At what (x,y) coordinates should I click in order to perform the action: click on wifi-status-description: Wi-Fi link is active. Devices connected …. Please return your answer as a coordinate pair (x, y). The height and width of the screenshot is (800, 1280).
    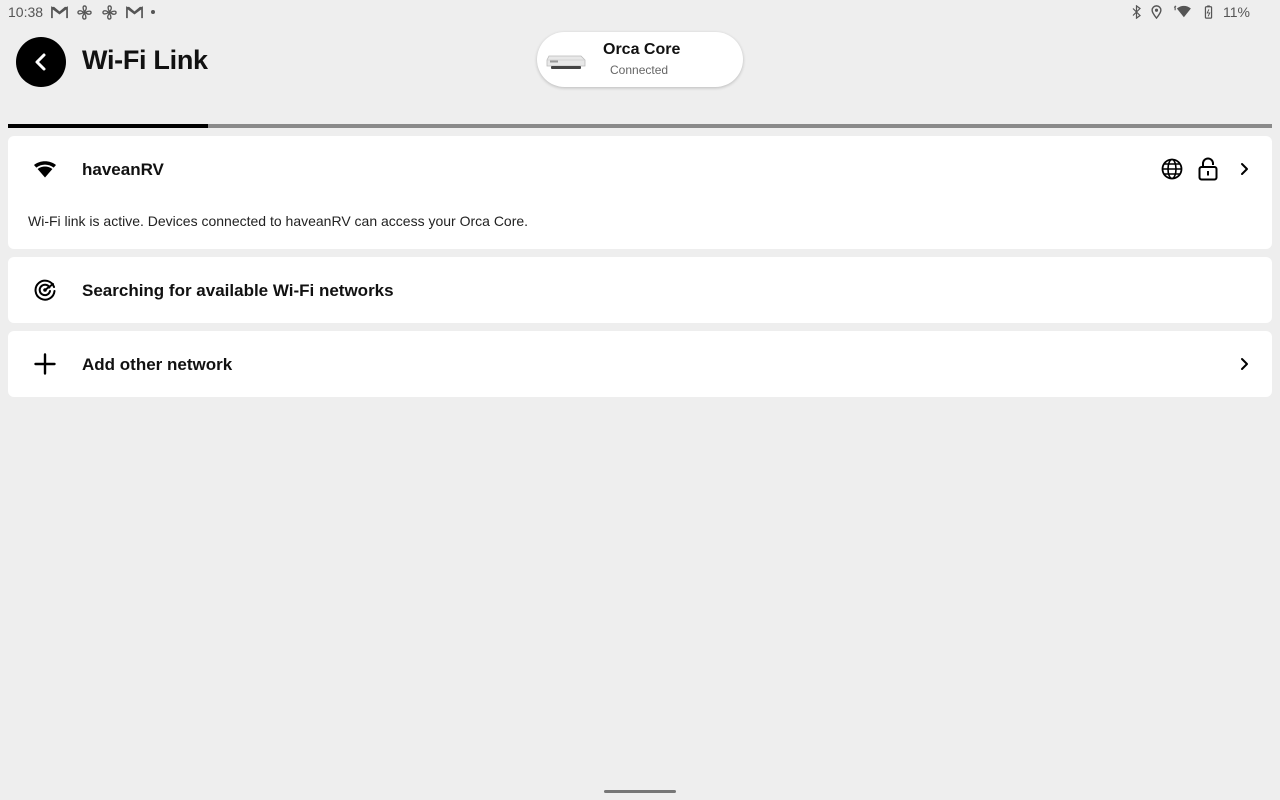
    Looking at the image, I should click on (278, 221).